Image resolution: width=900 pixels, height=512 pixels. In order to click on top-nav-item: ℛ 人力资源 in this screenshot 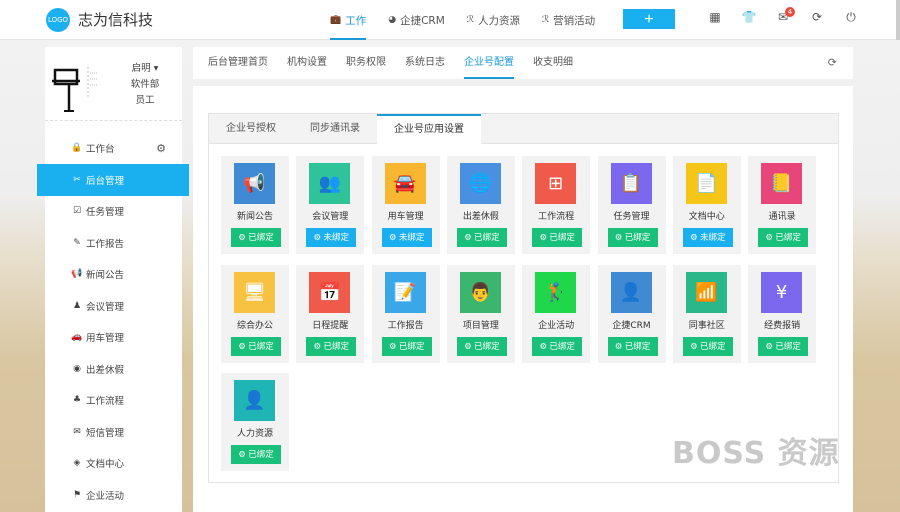, I will do `click(493, 20)`.